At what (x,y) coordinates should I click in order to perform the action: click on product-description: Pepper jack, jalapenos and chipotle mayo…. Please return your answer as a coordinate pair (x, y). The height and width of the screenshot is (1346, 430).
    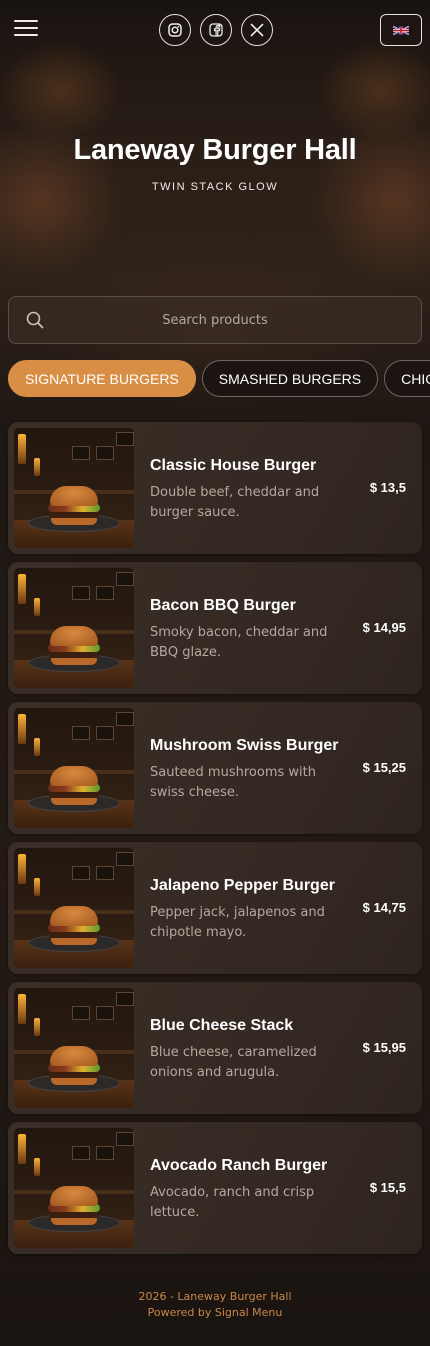
    Looking at the image, I should click on (237, 922).